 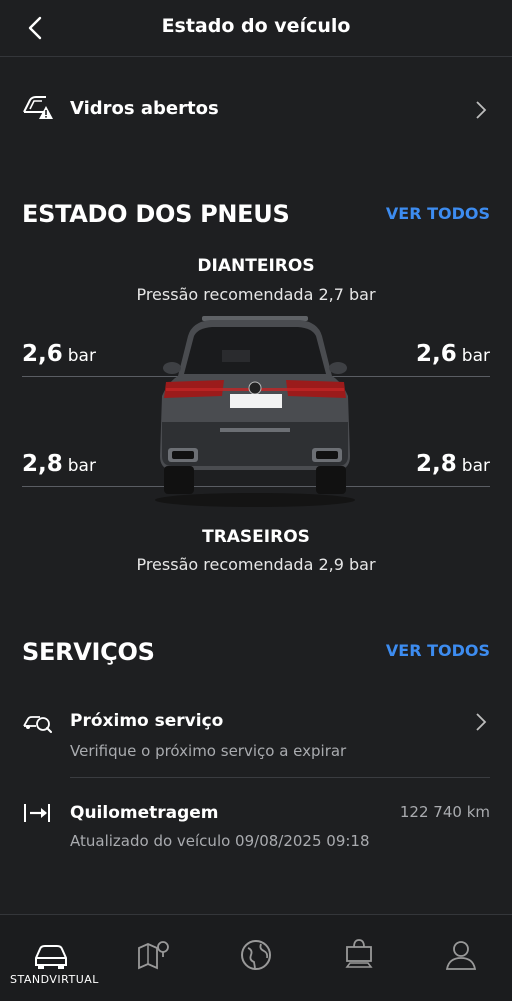 What do you see at coordinates (144, 813) in the screenshot?
I see `mileage-title: Quilometragem` at bounding box center [144, 813].